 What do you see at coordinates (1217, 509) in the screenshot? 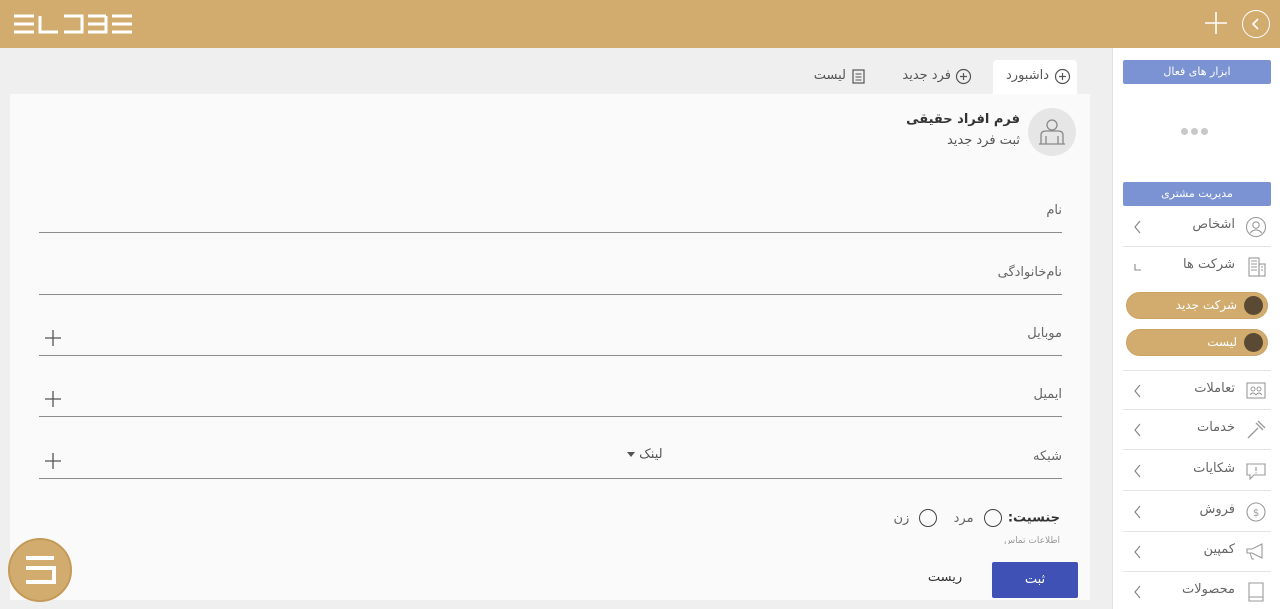
I see `sidebar-item-label: فروش` at bounding box center [1217, 509].